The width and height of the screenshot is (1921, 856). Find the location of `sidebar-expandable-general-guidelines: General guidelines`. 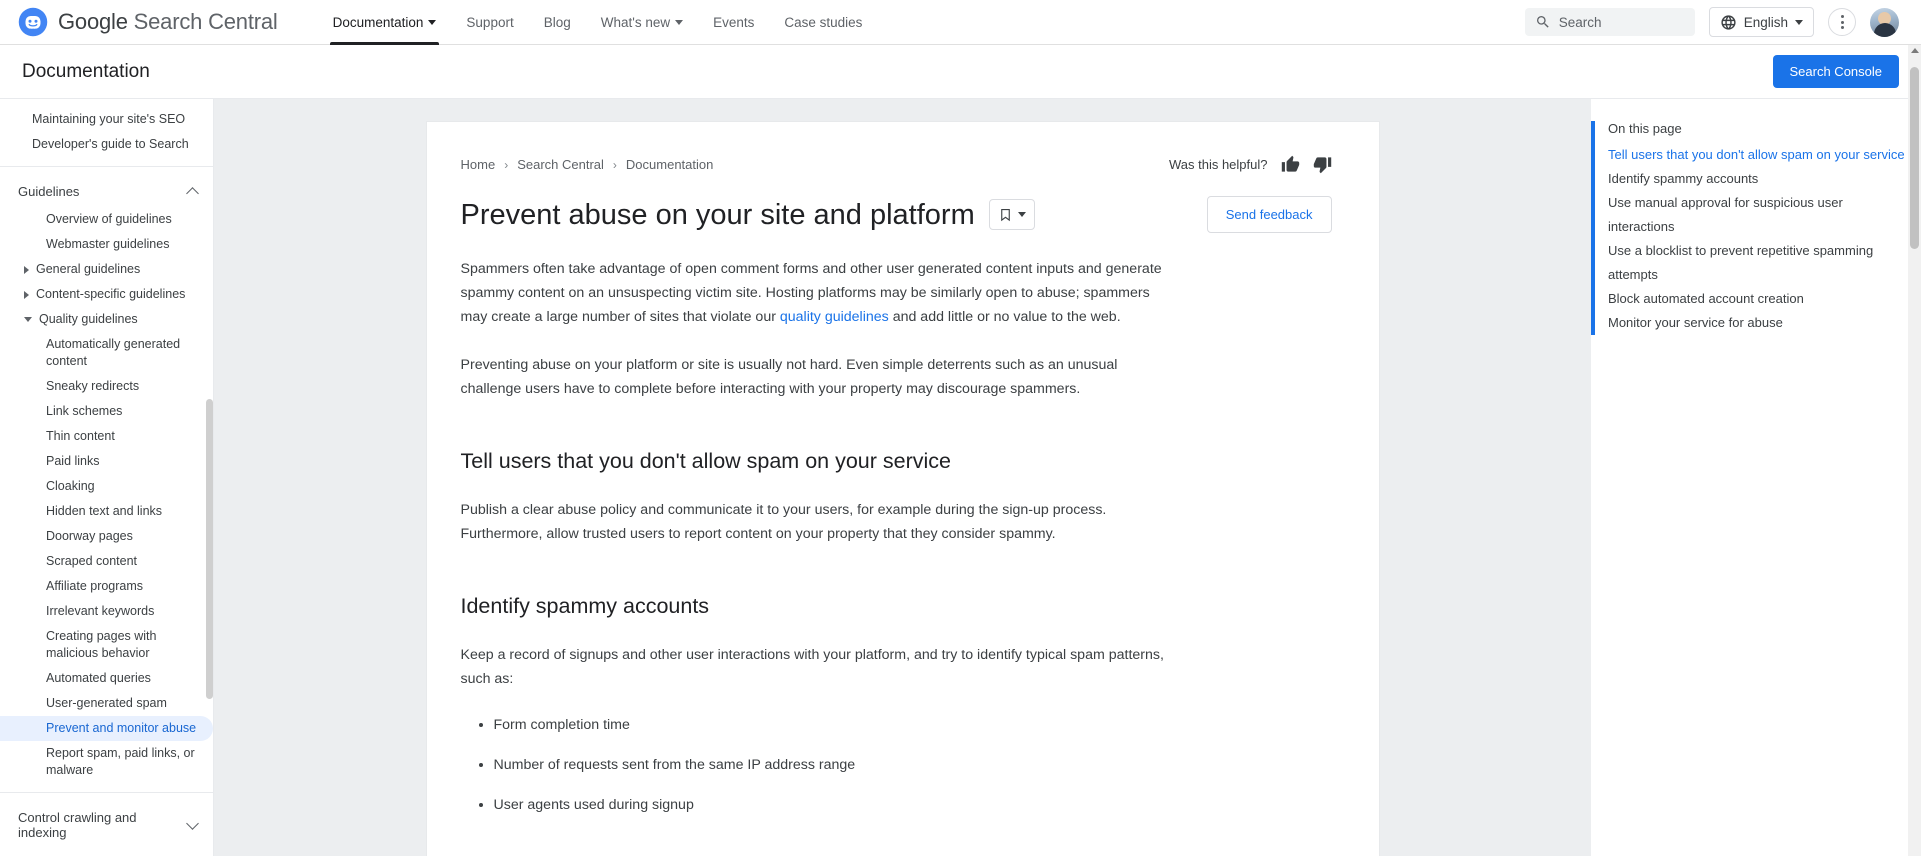

sidebar-expandable-general-guidelines: General guidelines is located at coordinates (106, 269).